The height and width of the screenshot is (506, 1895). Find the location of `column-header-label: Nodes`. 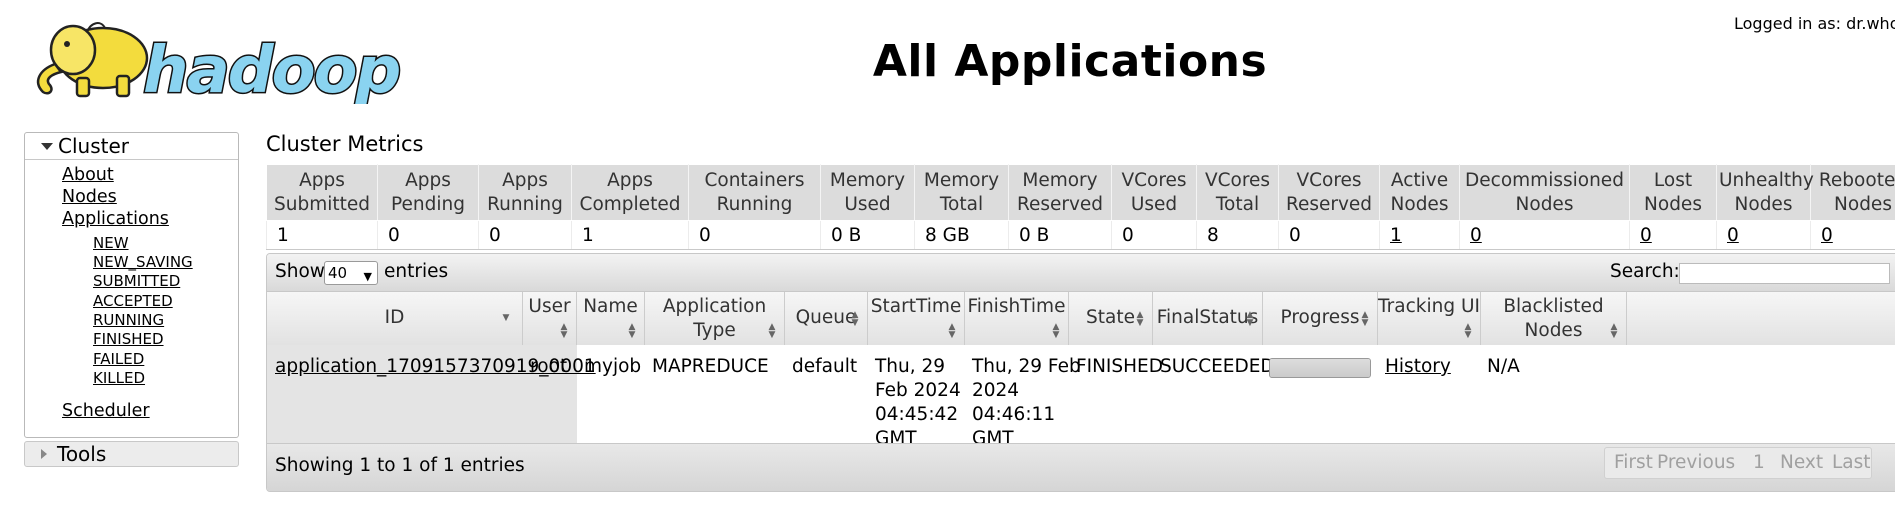

column-header-label: Nodes is located at coordinates (1553, 330).